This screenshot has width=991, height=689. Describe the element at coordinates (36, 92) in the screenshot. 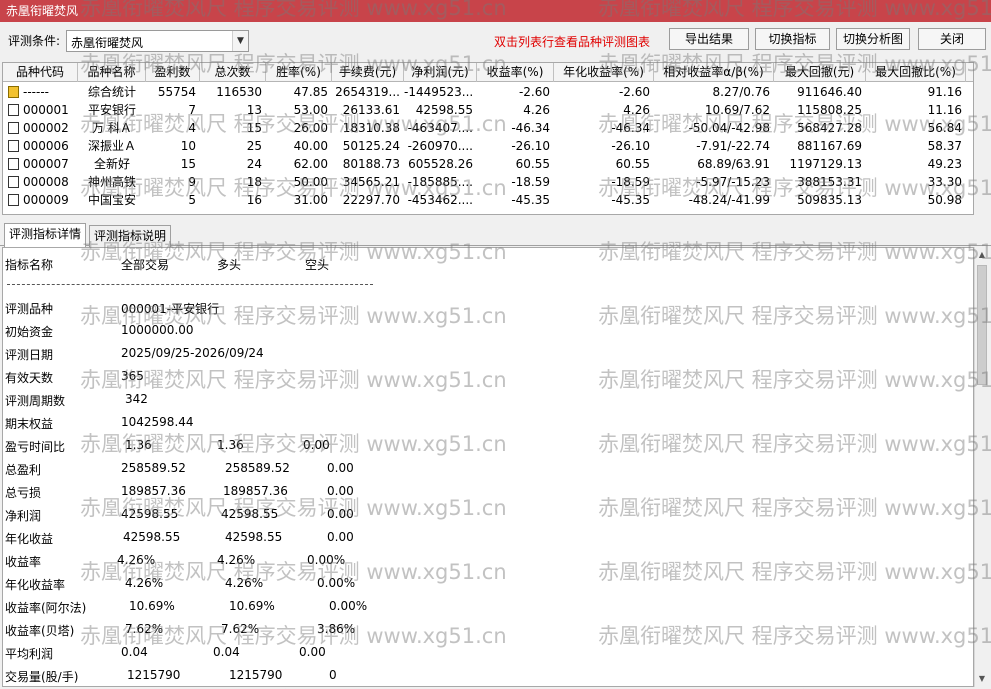

I see `cell-code: ------` at that location.